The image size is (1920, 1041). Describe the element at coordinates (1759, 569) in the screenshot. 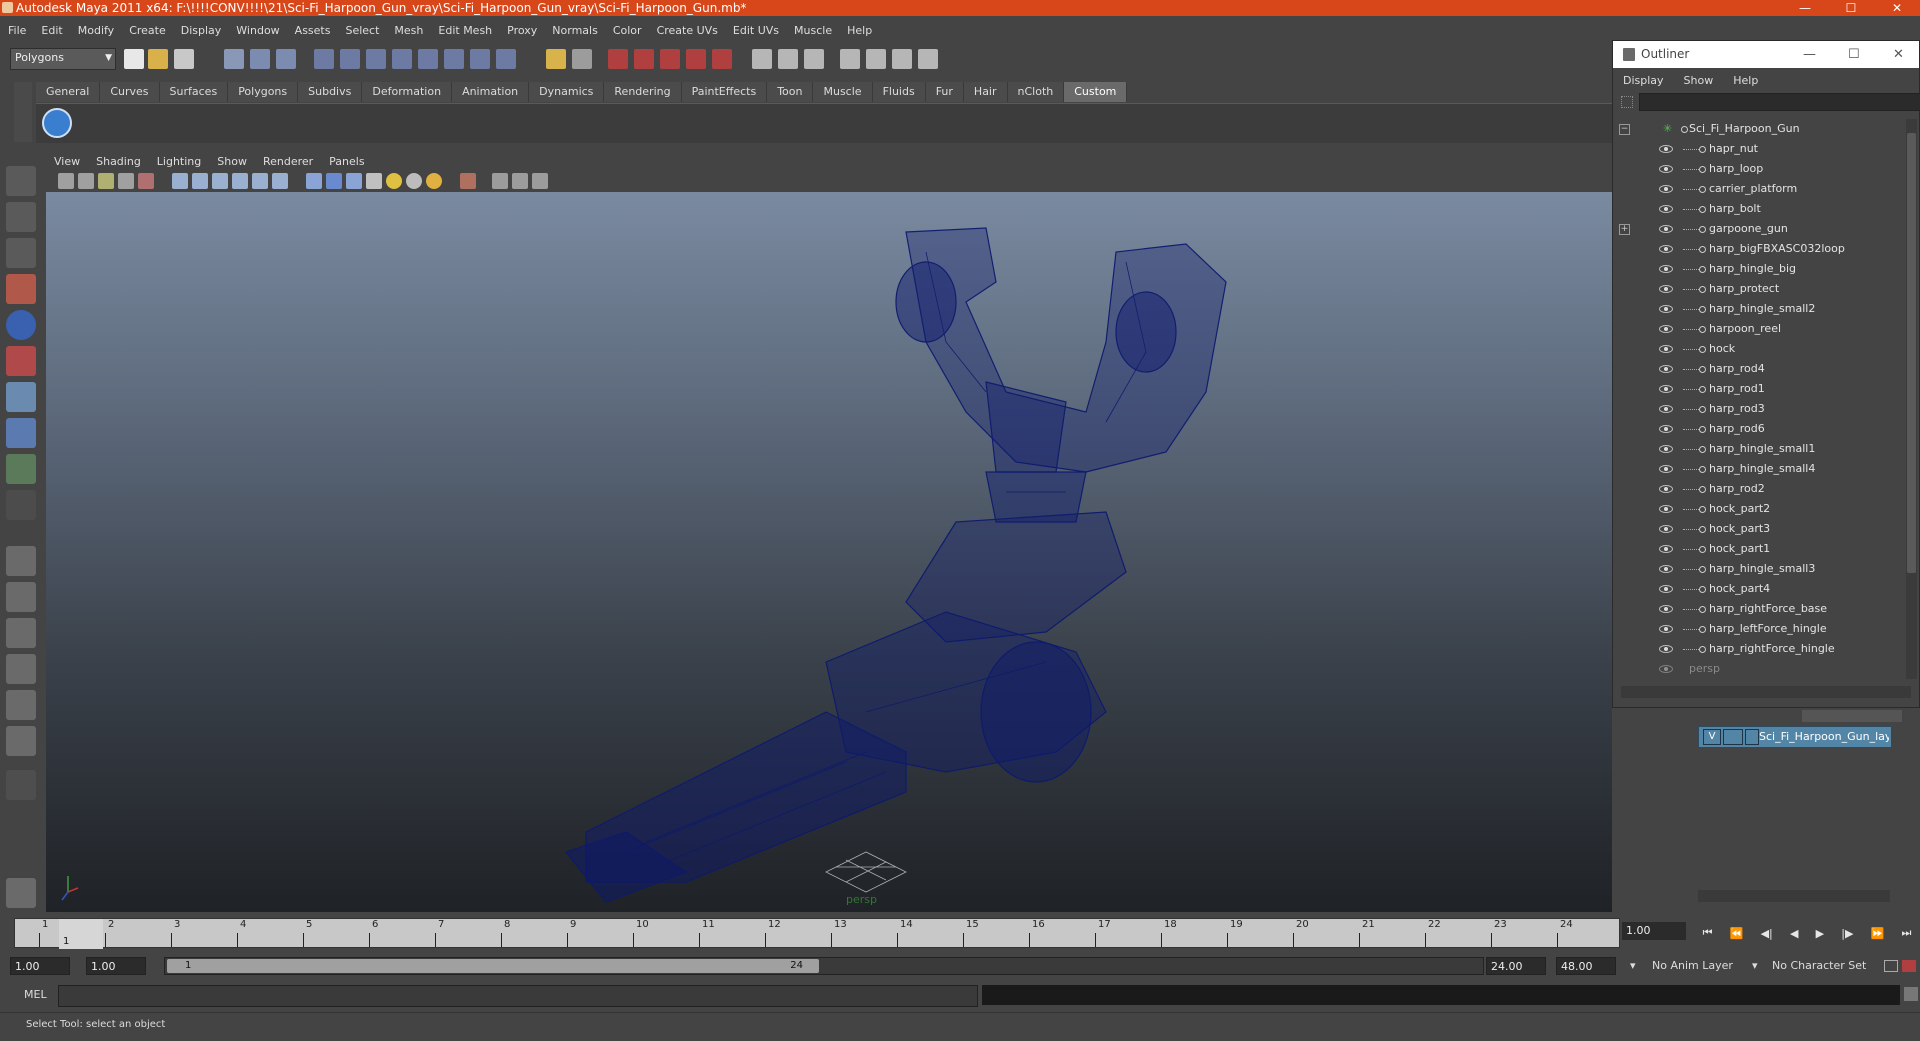

I see `list-item: harp_hingle_small3` at that location.